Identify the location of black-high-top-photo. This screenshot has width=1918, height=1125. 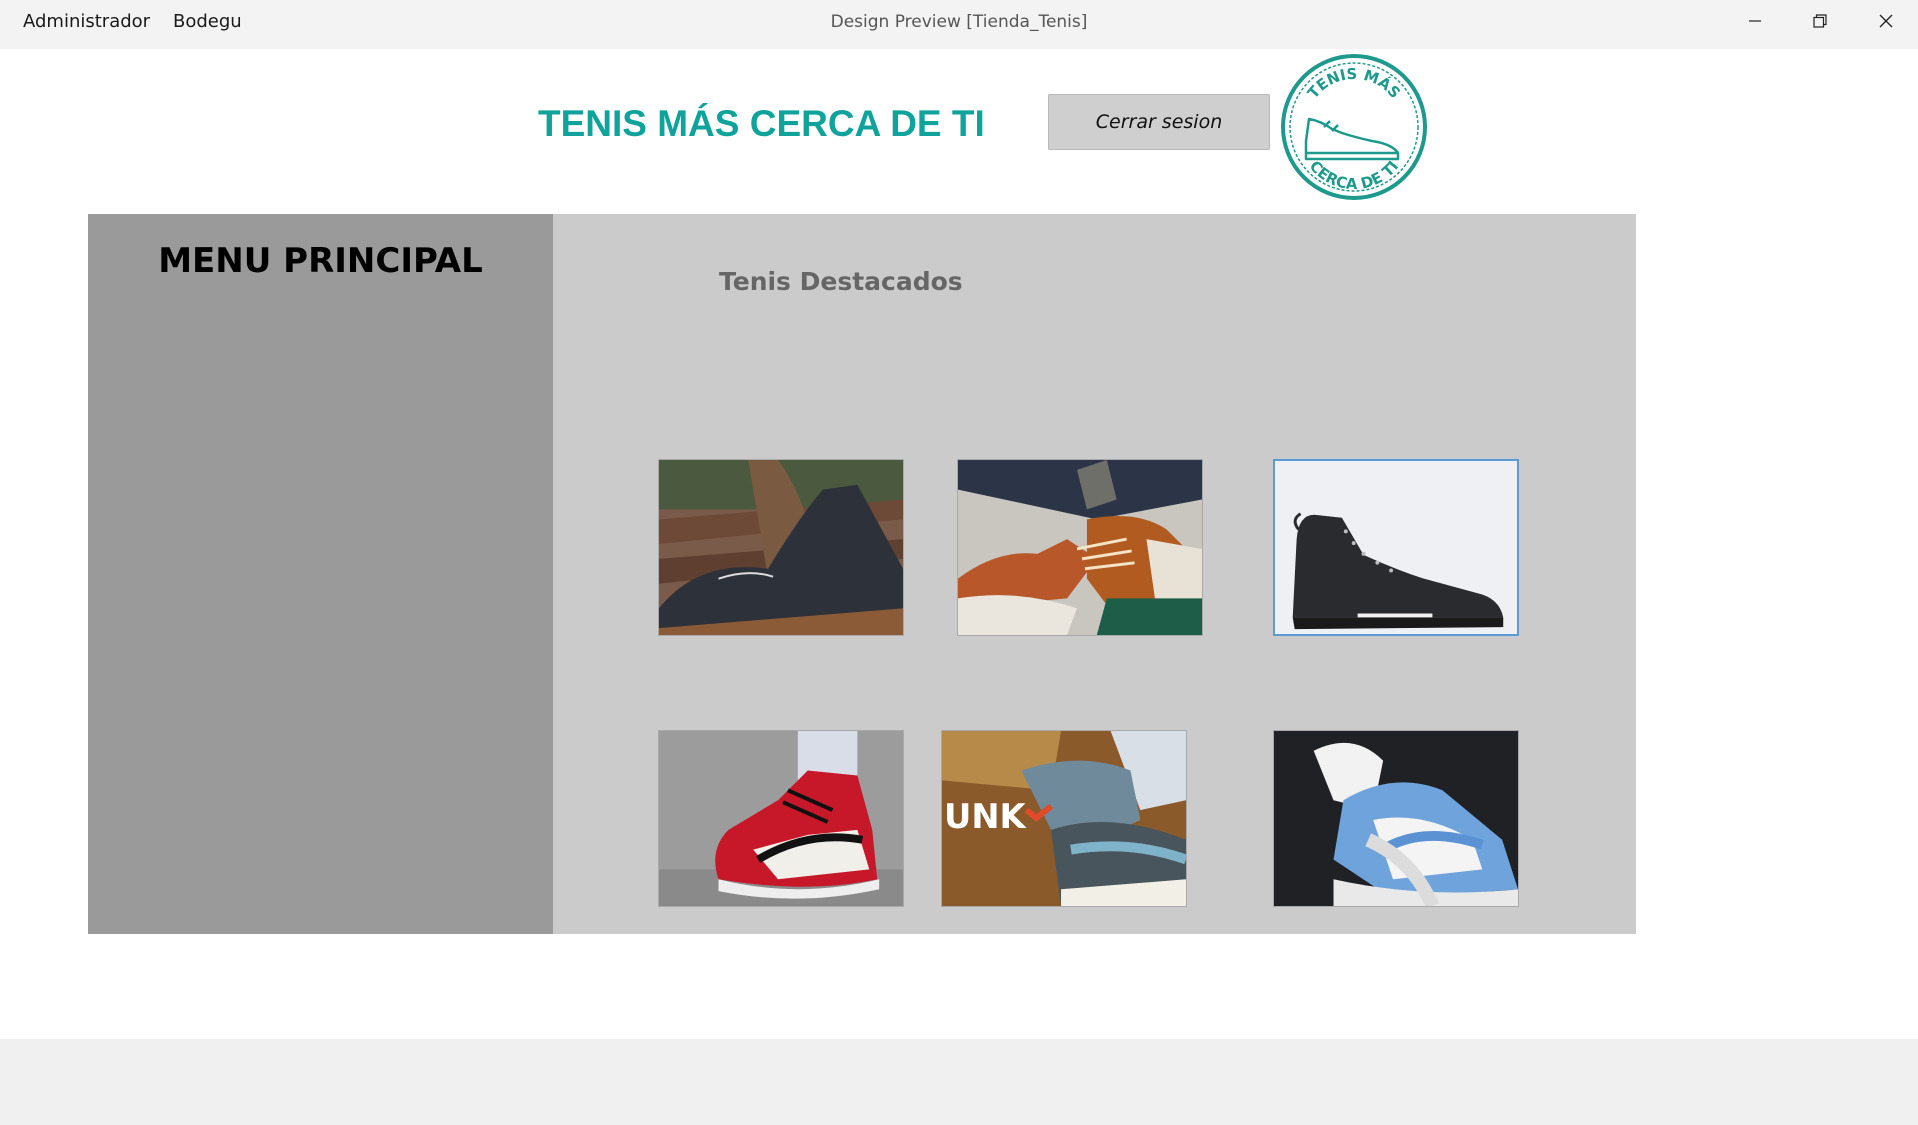
(1396, 547).